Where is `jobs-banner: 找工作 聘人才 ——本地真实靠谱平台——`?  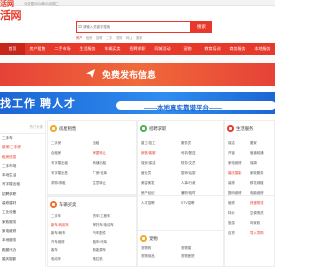 jobs-banner: 找工作 聘人才 ——本地真实靠谱平台—— is located at coordinates (137, 103).